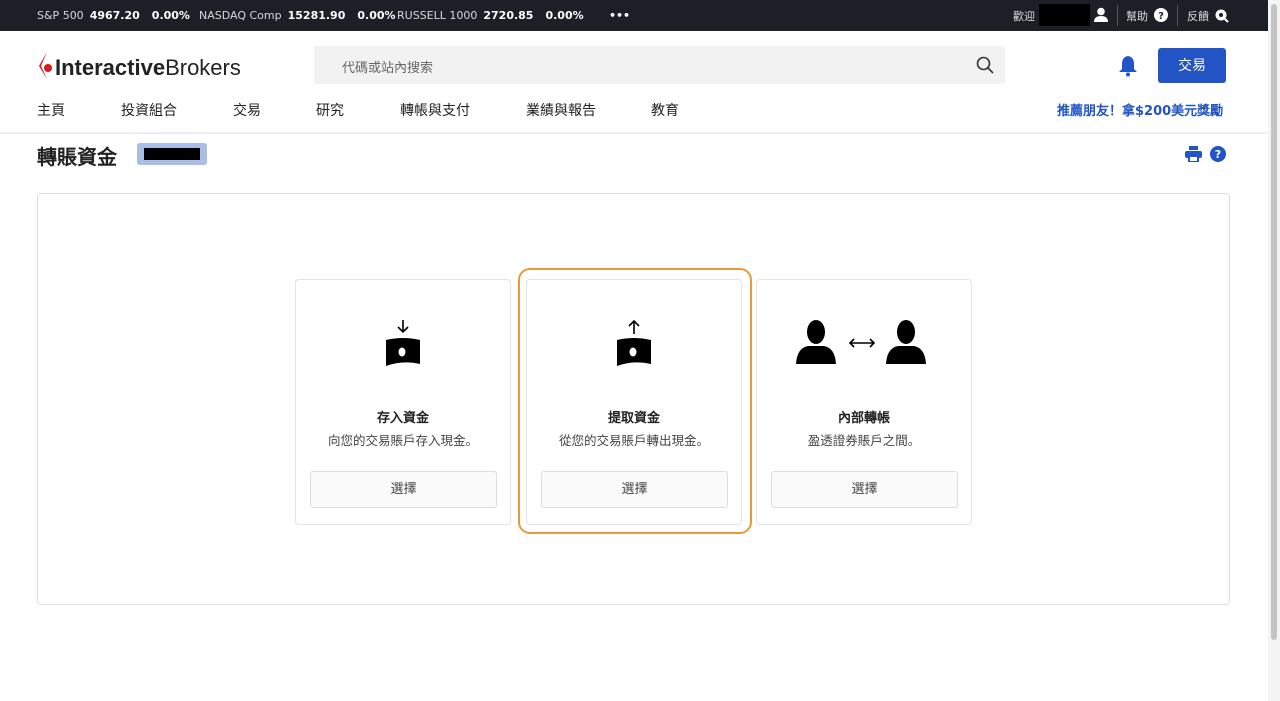 Image resolution: width=1280 pixels, height=701 pixels. I want to click on nav-performance-reports: 業績與報告, so click(561, 110).